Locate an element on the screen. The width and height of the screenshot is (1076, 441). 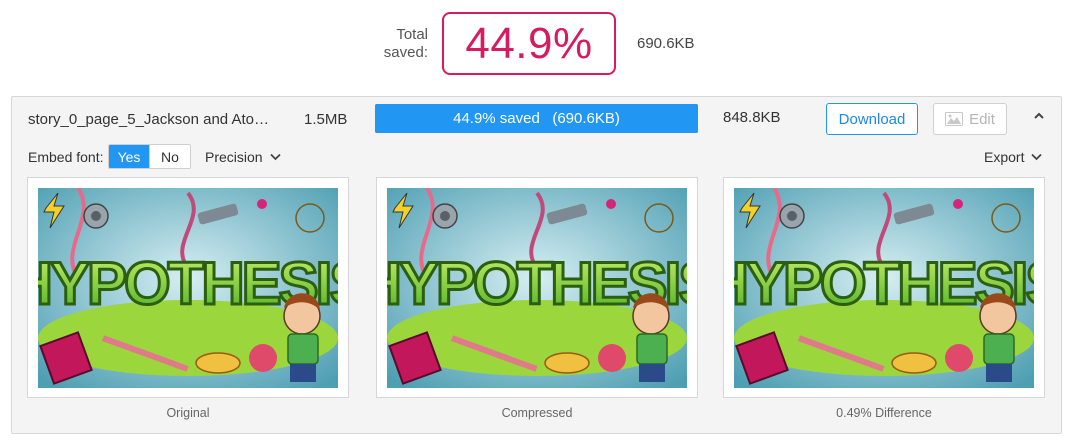
download-button-label: Download is located at coordinates (872, 119).